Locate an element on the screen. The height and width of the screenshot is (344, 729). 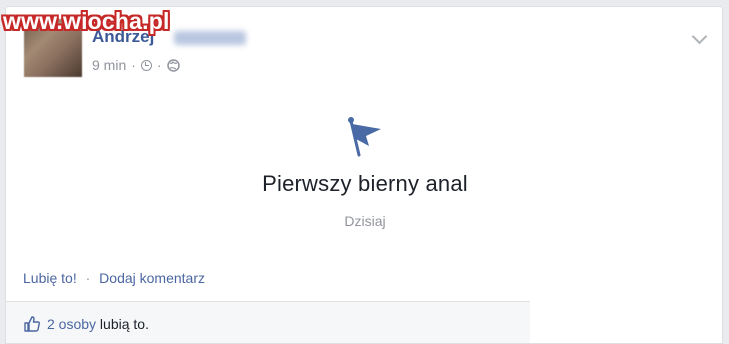
author-surname-blur is located at coordinates (210, 38).